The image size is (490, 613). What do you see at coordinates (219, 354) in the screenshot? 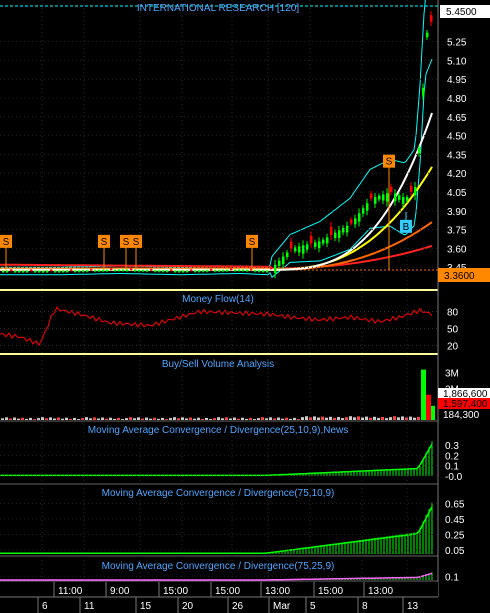
I see `separator-mfi-volume` at bounding box center [219, 354].